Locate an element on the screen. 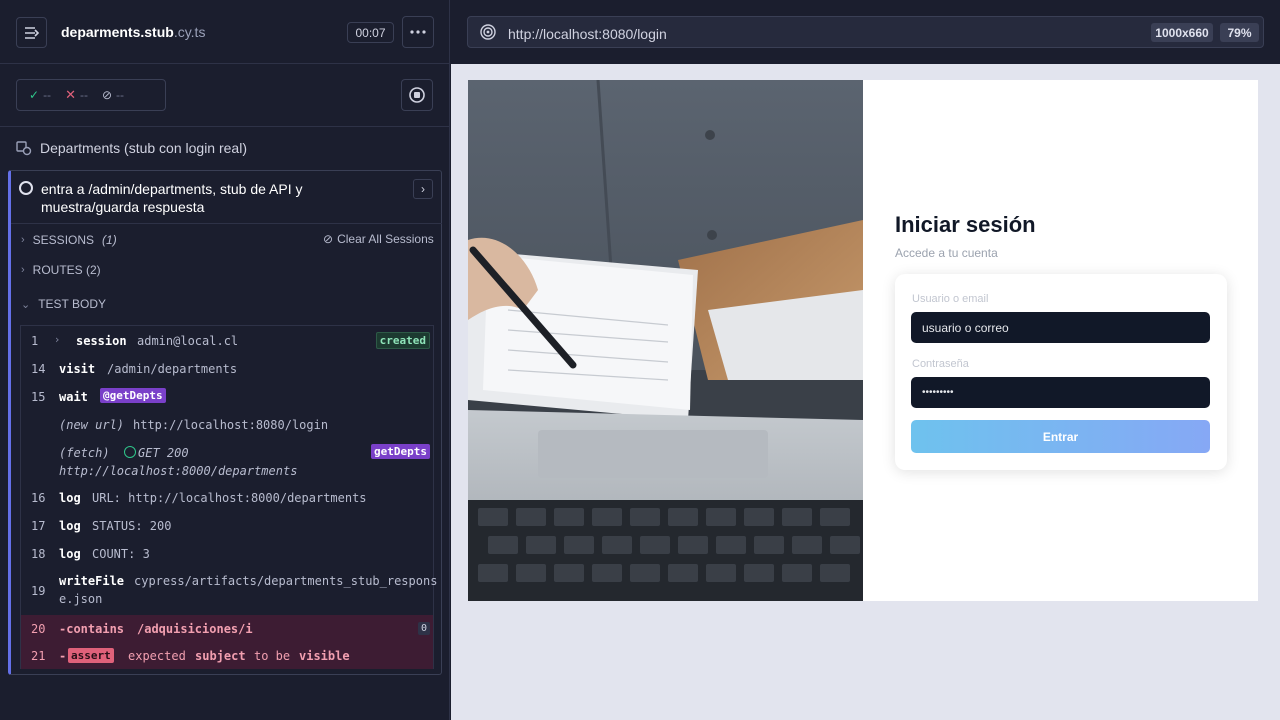 This screenshot has width=1280, height=720. passed-stat: ✓ -- is located at coordinates (40, 95).